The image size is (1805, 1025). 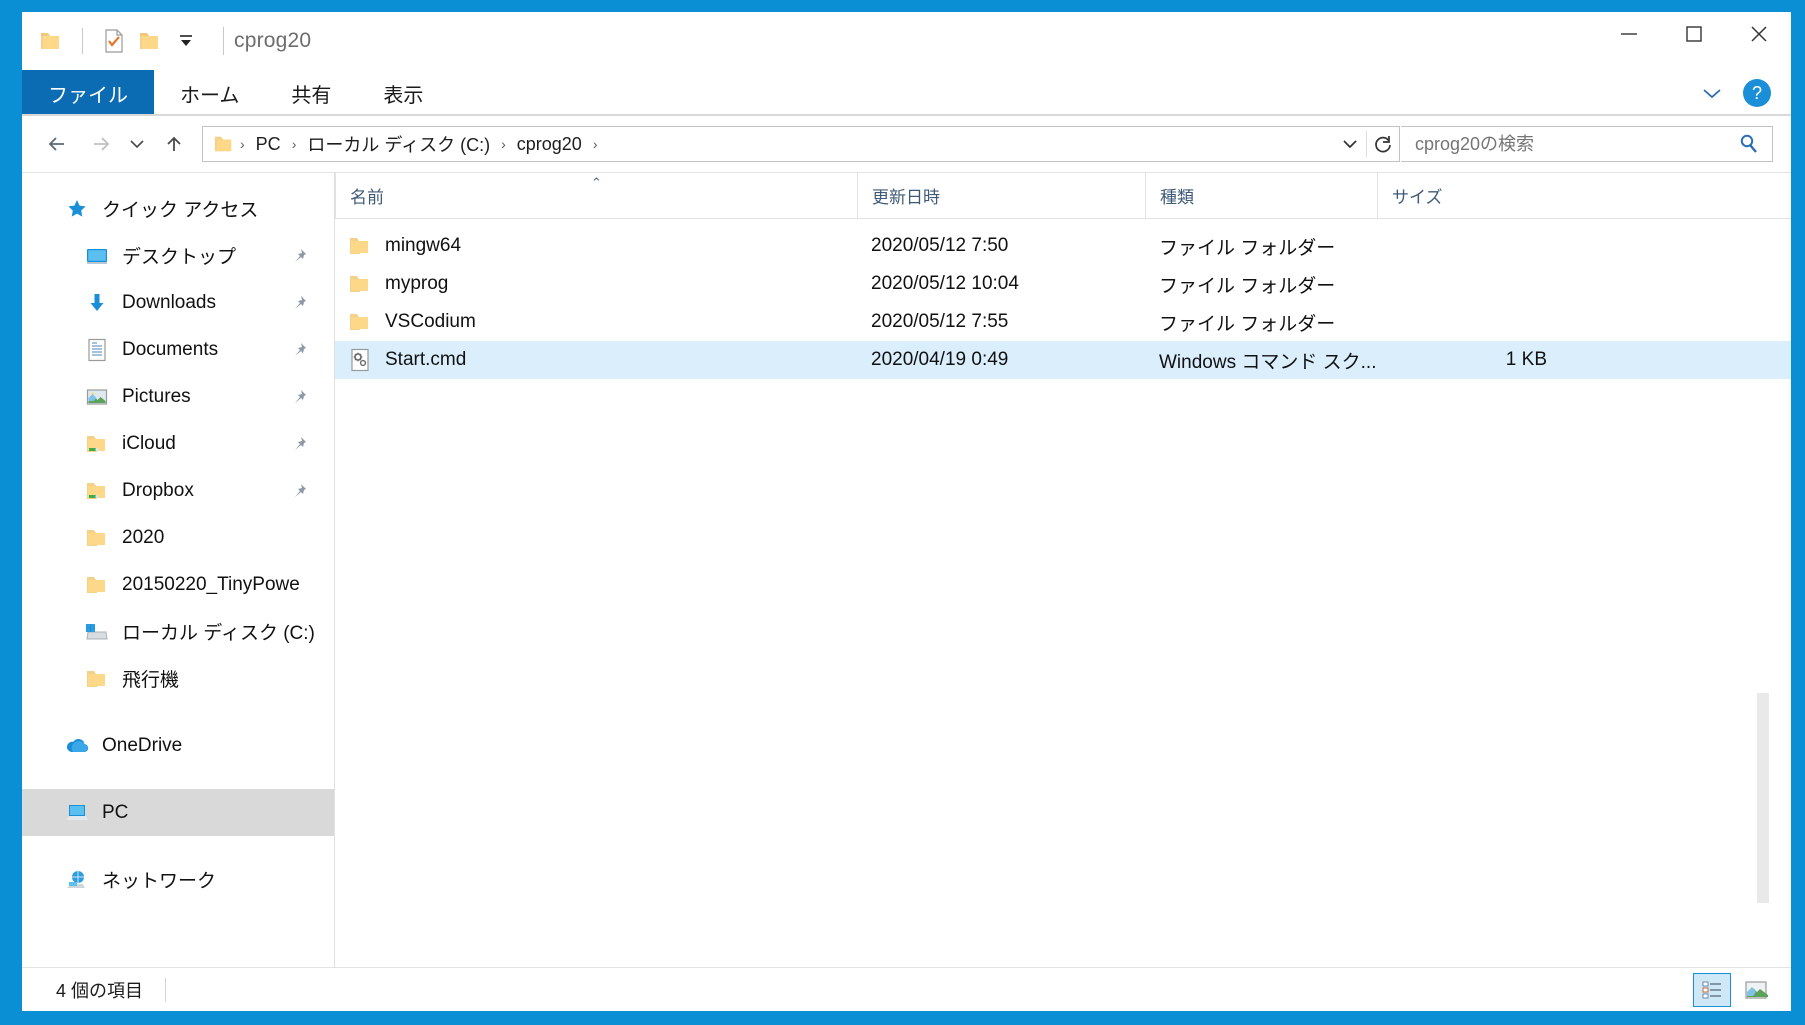 I want to click on quick-access-toolbar, so click(x=131, y=41).